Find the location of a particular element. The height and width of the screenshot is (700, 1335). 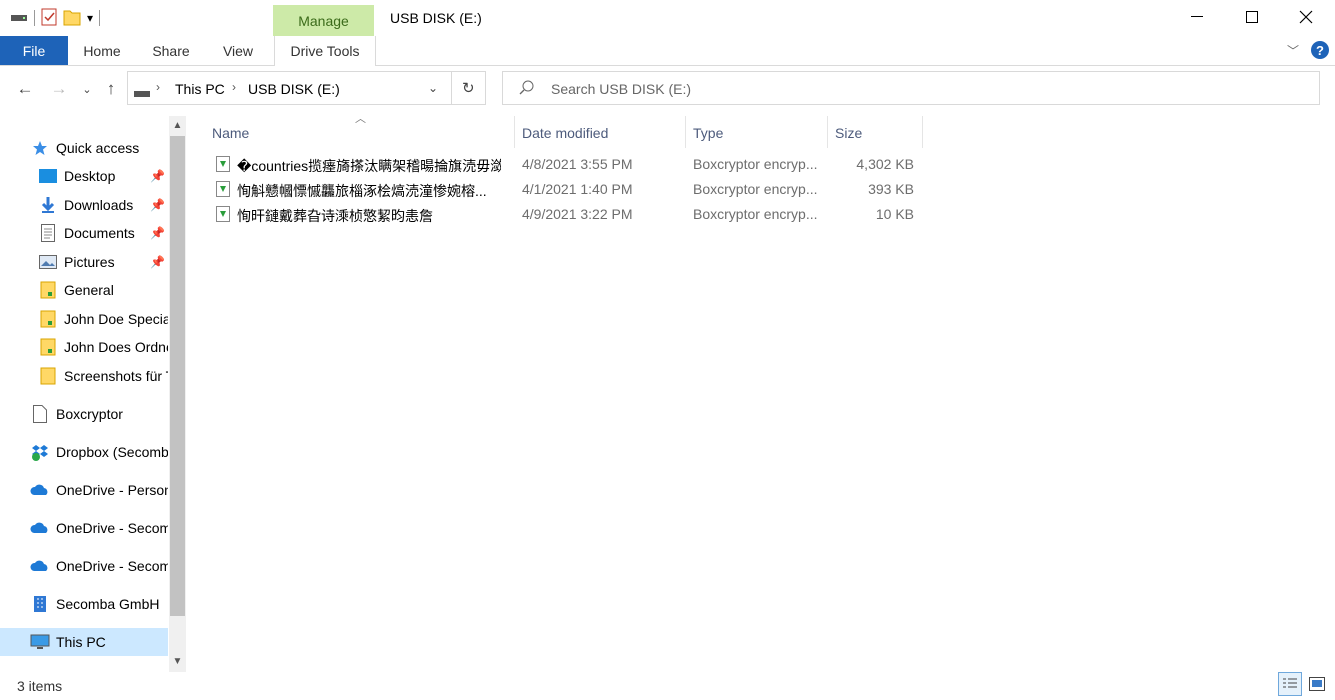

file-date-modified: 4/9/2021 3:22 PM is located at coordinates (577, 214).